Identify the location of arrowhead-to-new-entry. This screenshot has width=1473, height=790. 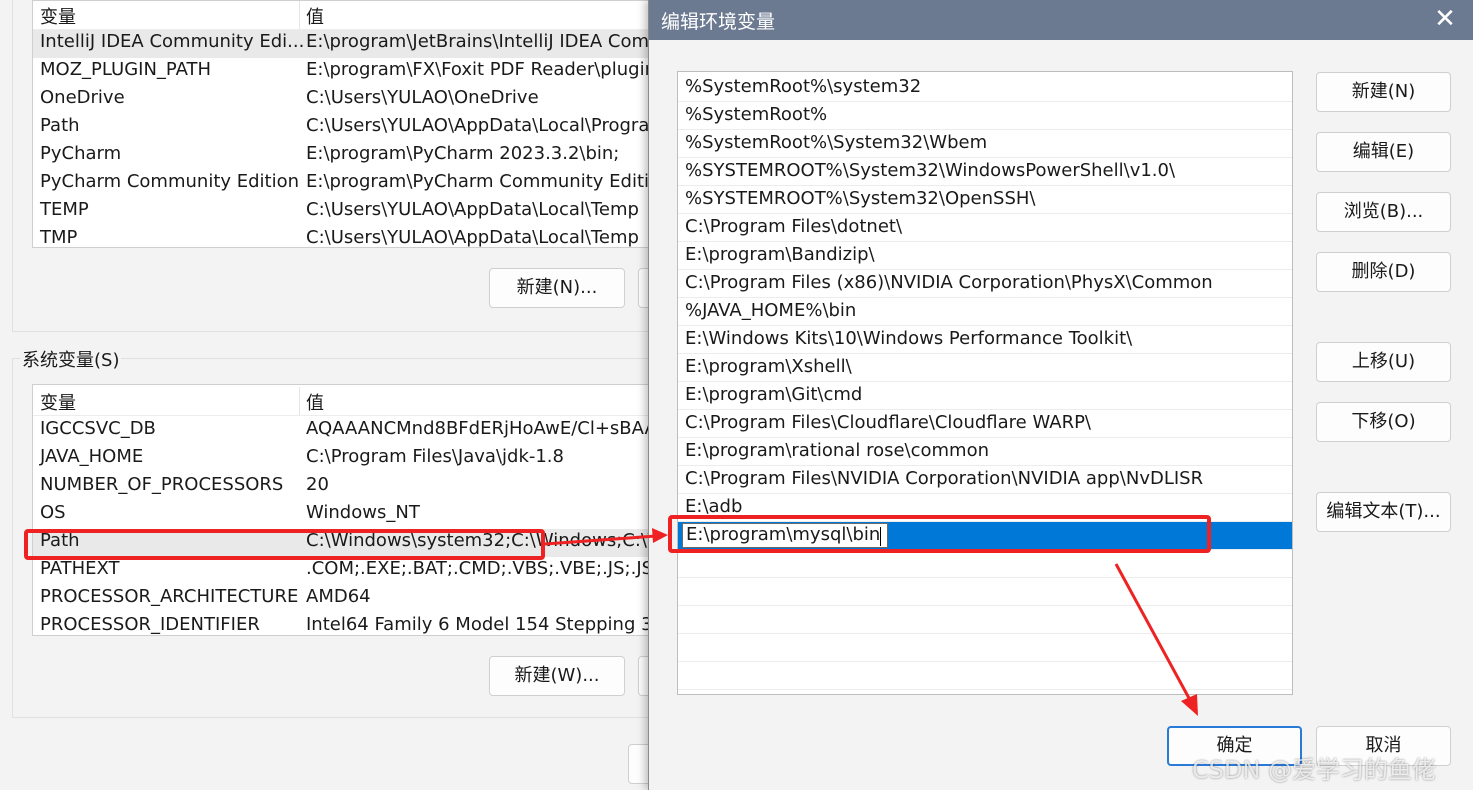
(660, 535).